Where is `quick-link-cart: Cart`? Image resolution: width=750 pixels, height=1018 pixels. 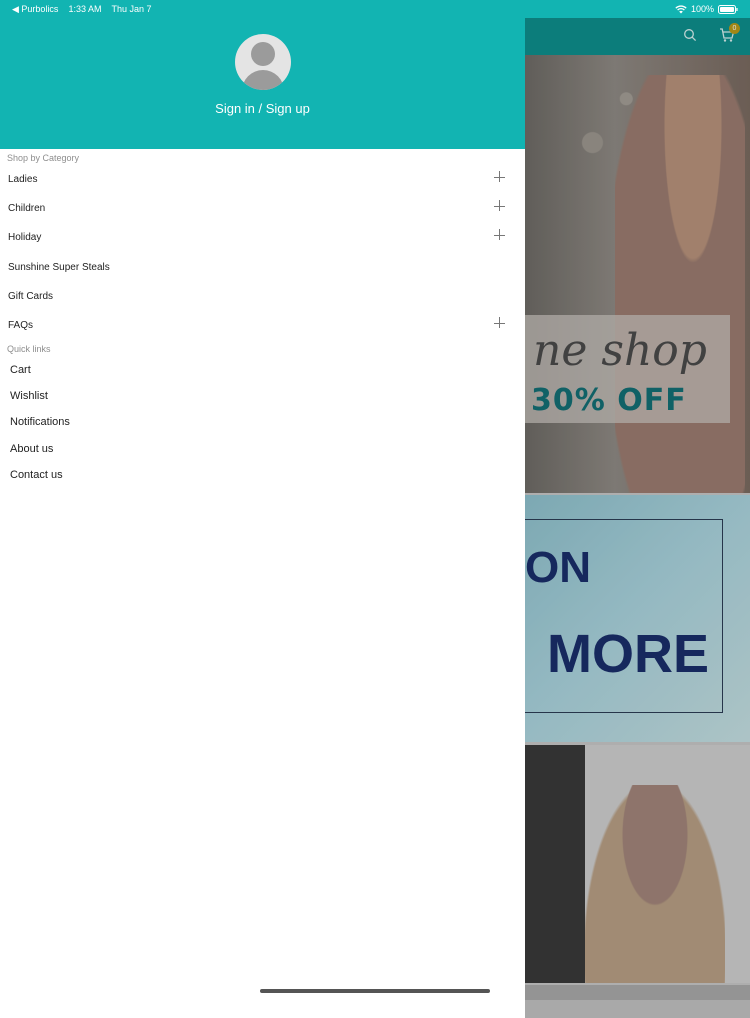 quick-link-cart: Cart is located at coordinates (262, 370).